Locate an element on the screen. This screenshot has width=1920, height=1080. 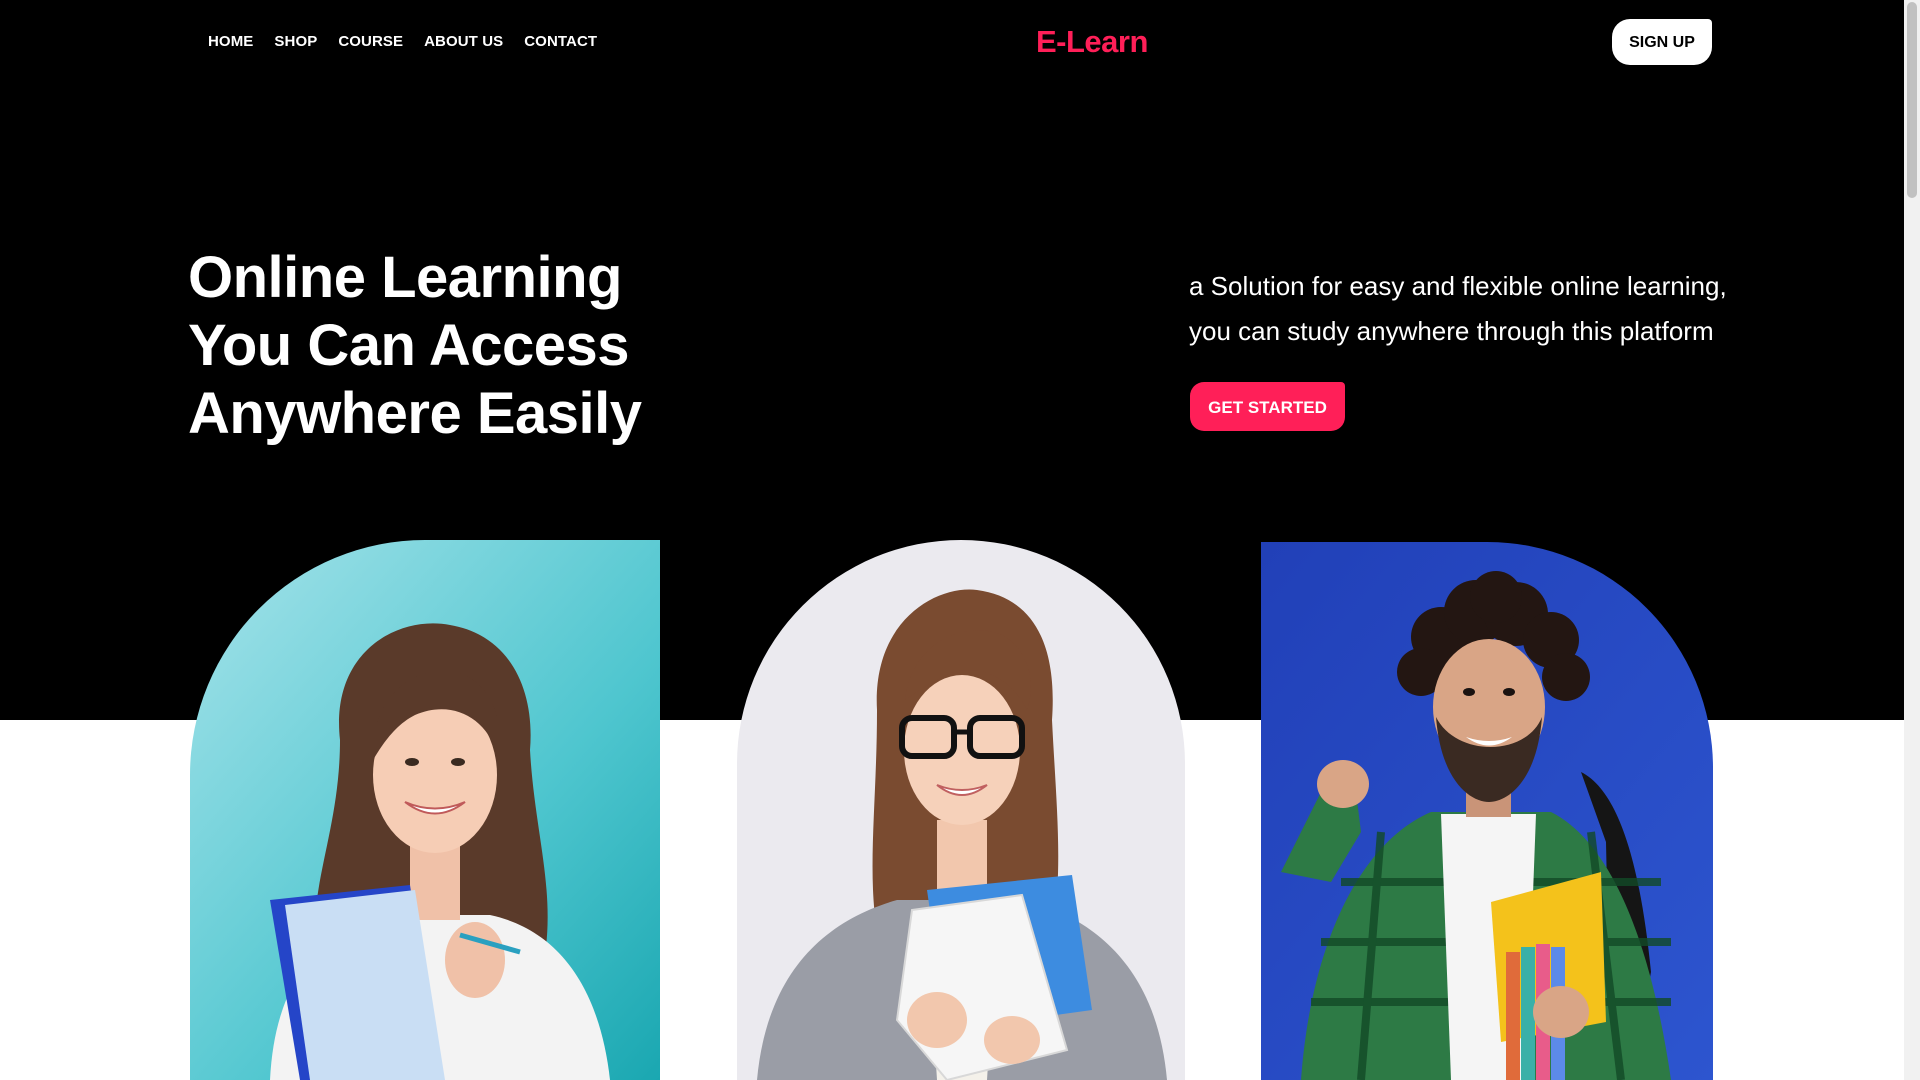
student-photo-woman-with-notebook-icon is located at coordinates (425, 810).